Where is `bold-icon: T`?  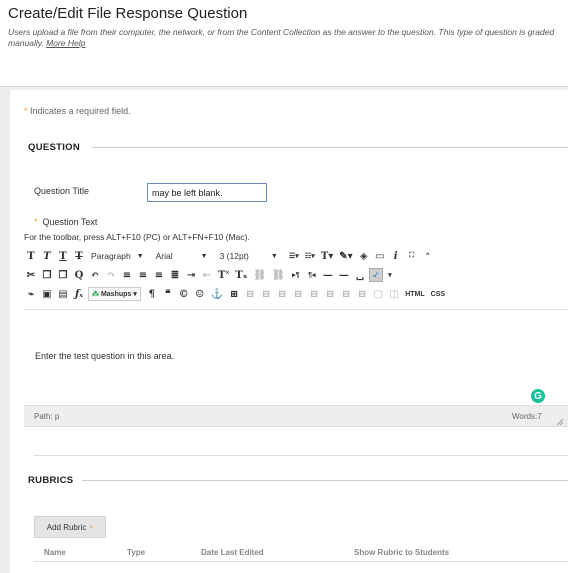
bold-icon: T is located at coordinates (31, 256).